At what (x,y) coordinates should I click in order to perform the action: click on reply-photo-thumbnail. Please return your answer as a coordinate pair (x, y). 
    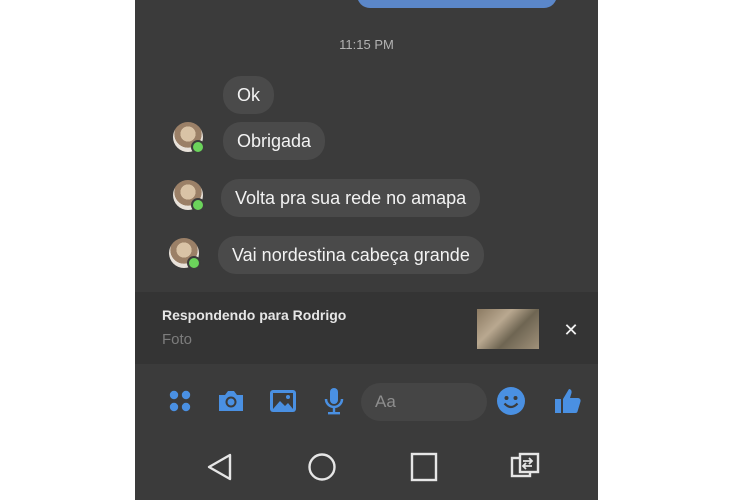
    Looking at the image, I should click on (508, 329).